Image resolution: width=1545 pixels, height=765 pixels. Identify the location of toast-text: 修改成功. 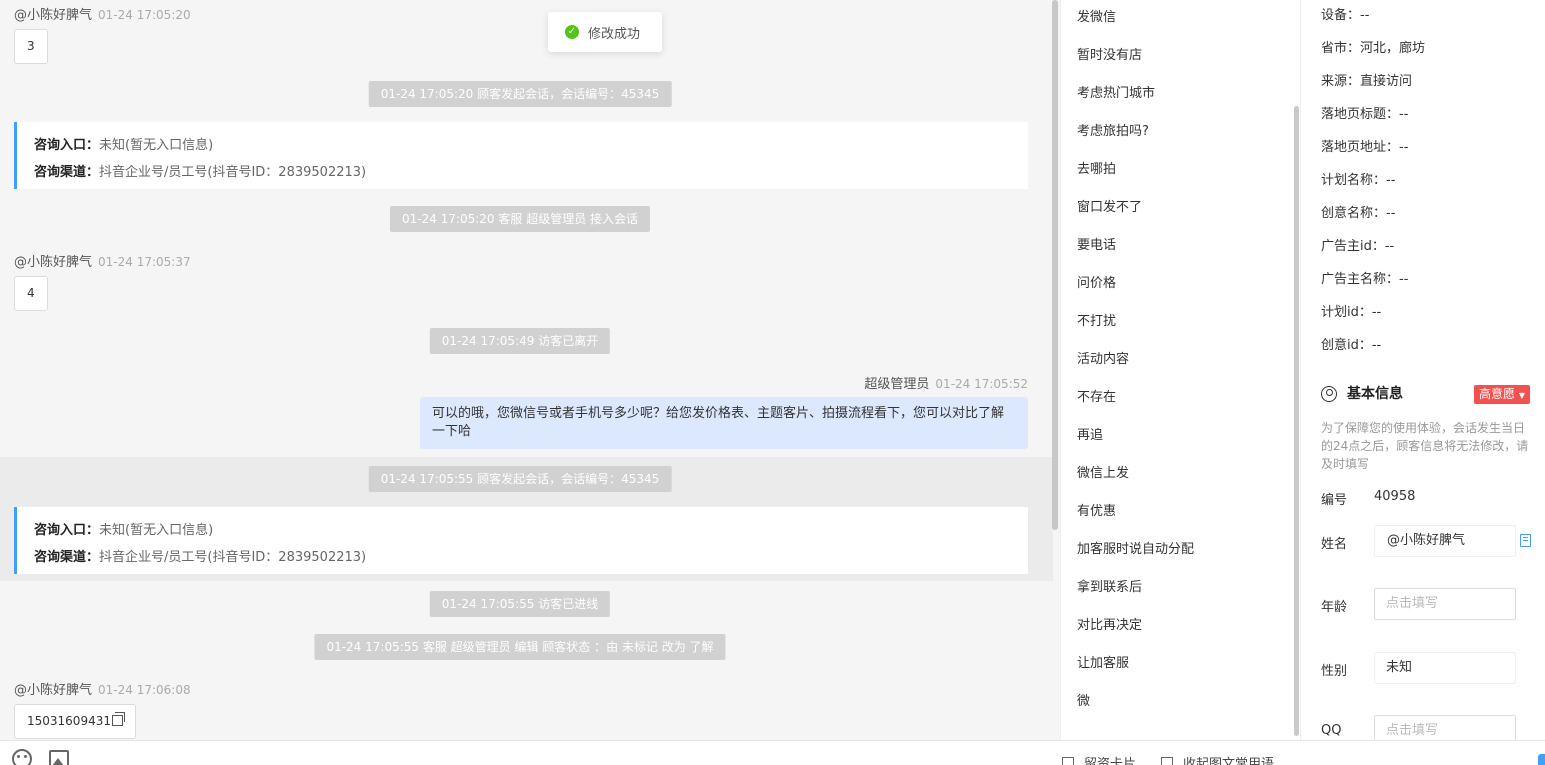
(614, 34).